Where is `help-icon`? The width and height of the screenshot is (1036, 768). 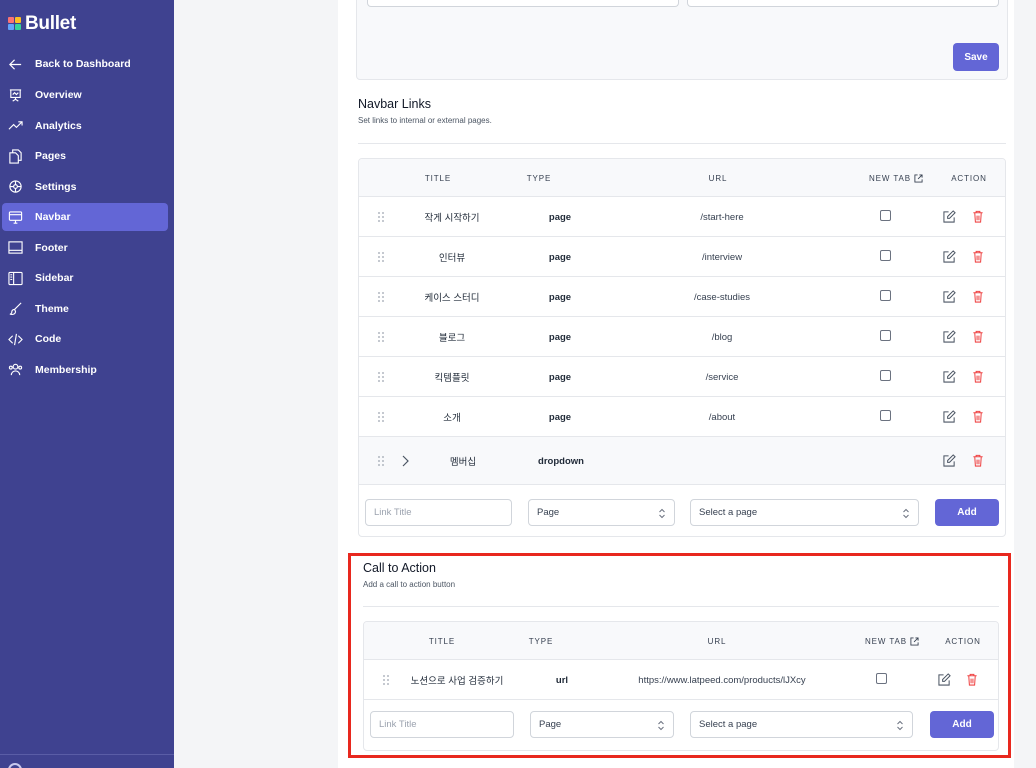 help-icon is located at coordinates (15, 765).